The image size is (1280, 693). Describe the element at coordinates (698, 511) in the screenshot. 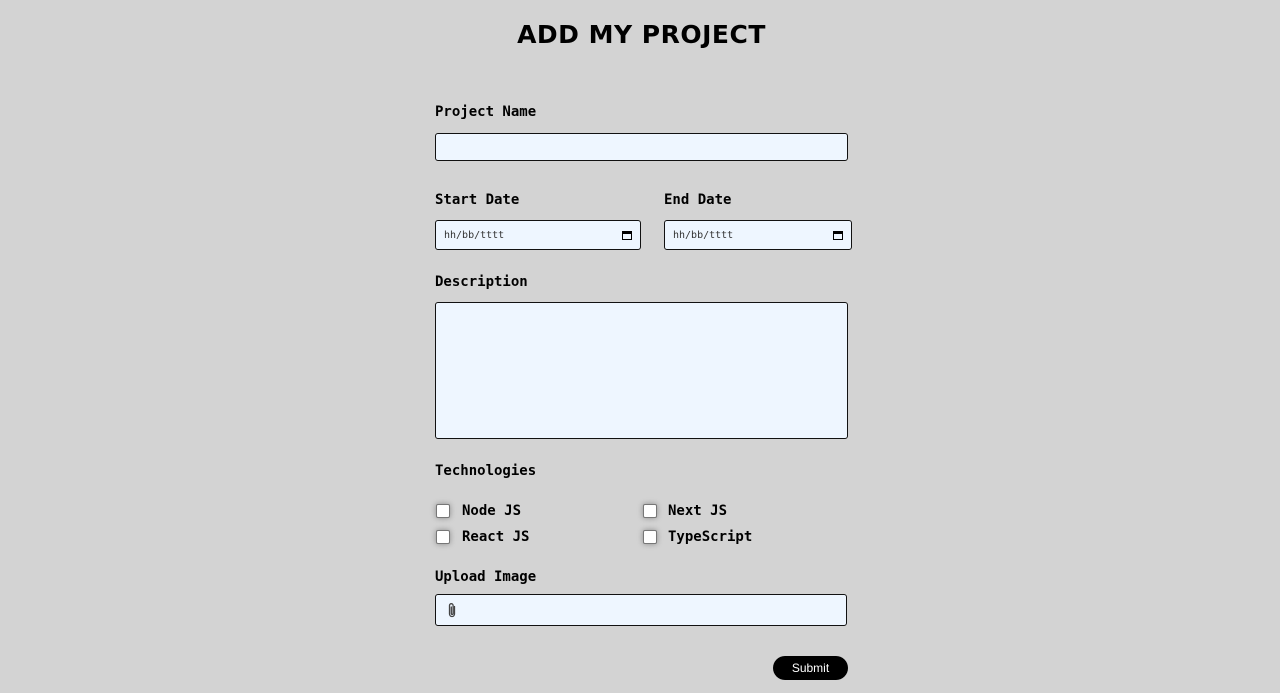

I see `next-js-label: Next JS` at that location.